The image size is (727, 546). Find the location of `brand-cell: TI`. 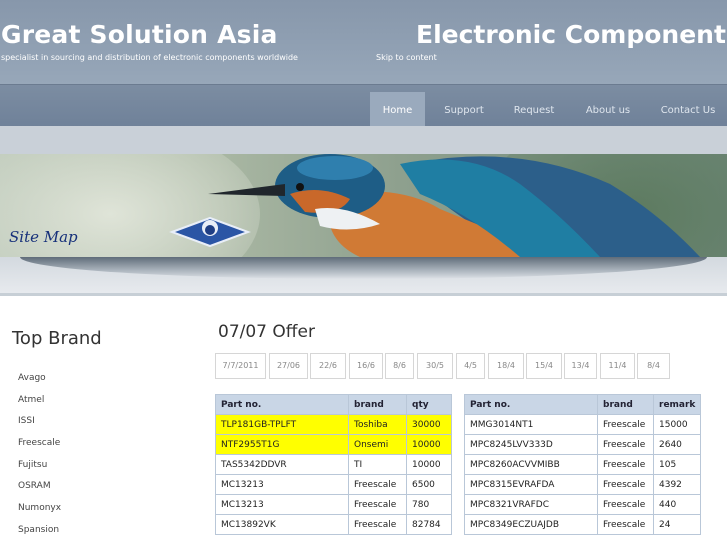

brand-cell: TI is located at coordinates (377, 464).